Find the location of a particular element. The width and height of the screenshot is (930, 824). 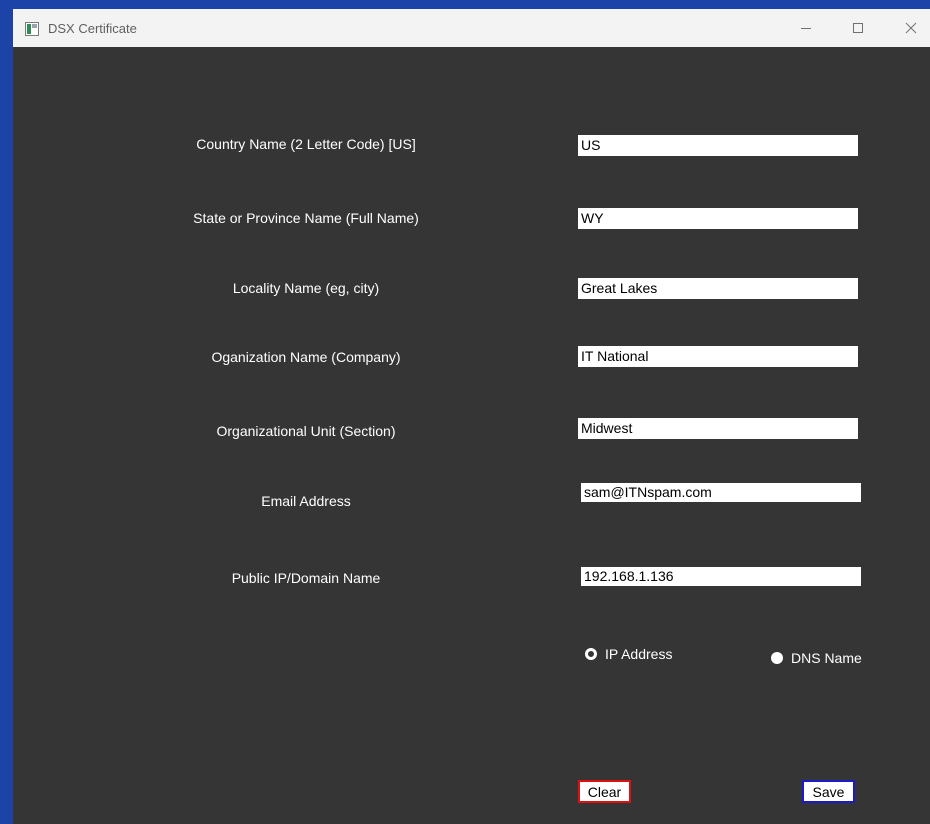

clear-button: Clear is located at coordinates (604, 791).